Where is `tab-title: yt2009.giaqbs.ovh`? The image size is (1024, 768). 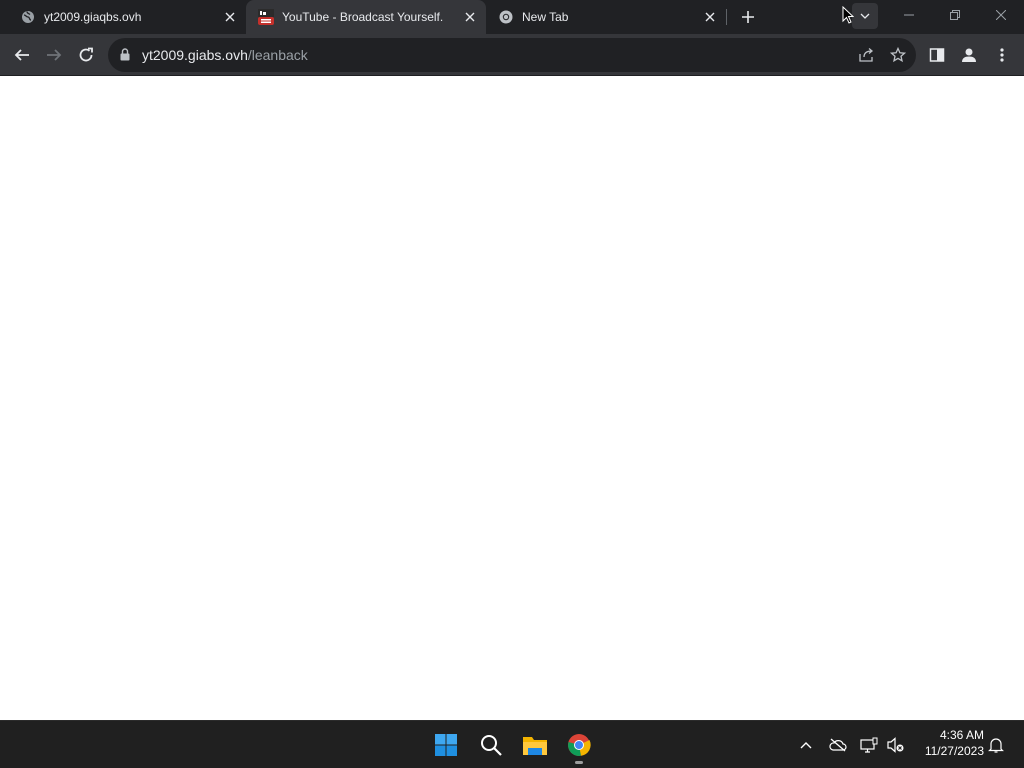 tab-title: yt2009.giaqbs.ovh is located at coordinates (93, 17).